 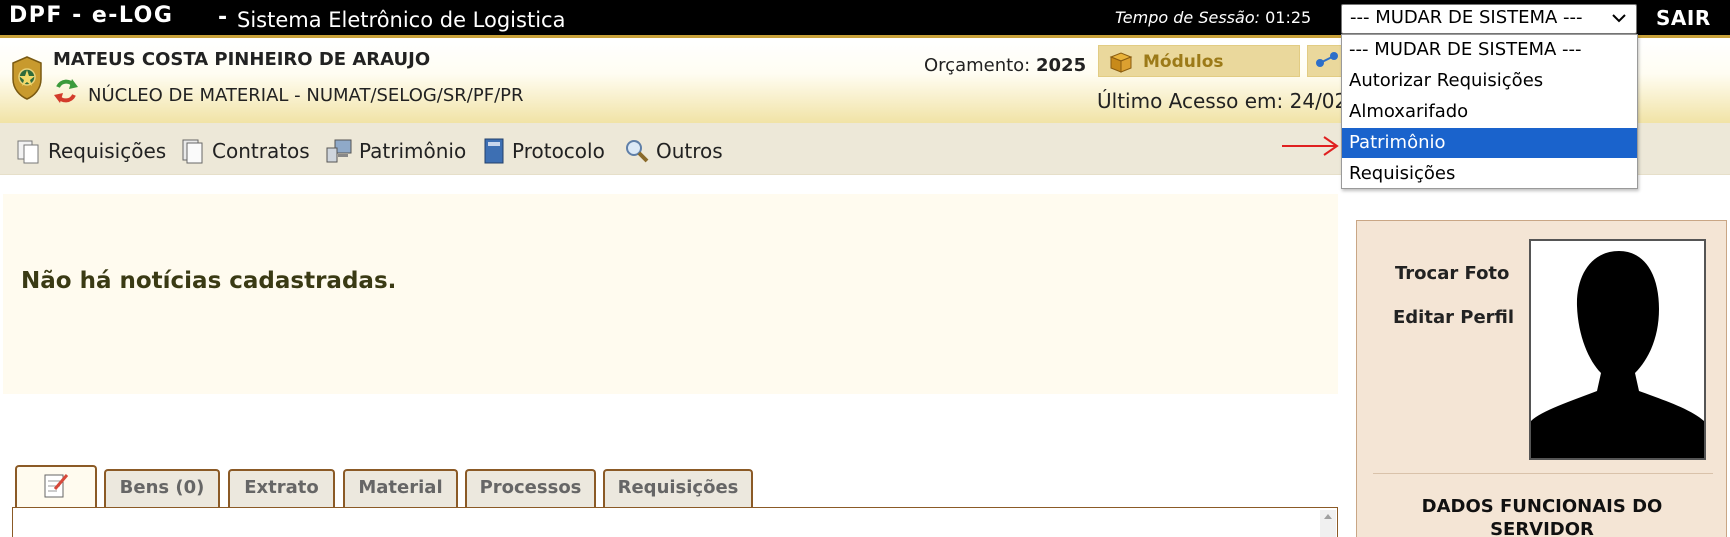 I want to click on menu-item-patrimonio: Patrimônio, so click(x=395, y=151).